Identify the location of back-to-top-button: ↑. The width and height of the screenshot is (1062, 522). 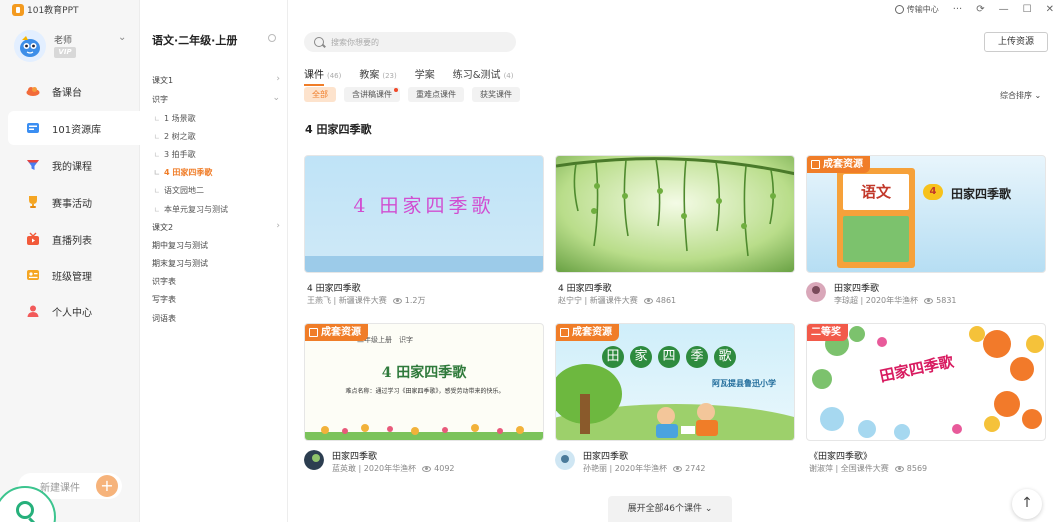
(1027, 504).